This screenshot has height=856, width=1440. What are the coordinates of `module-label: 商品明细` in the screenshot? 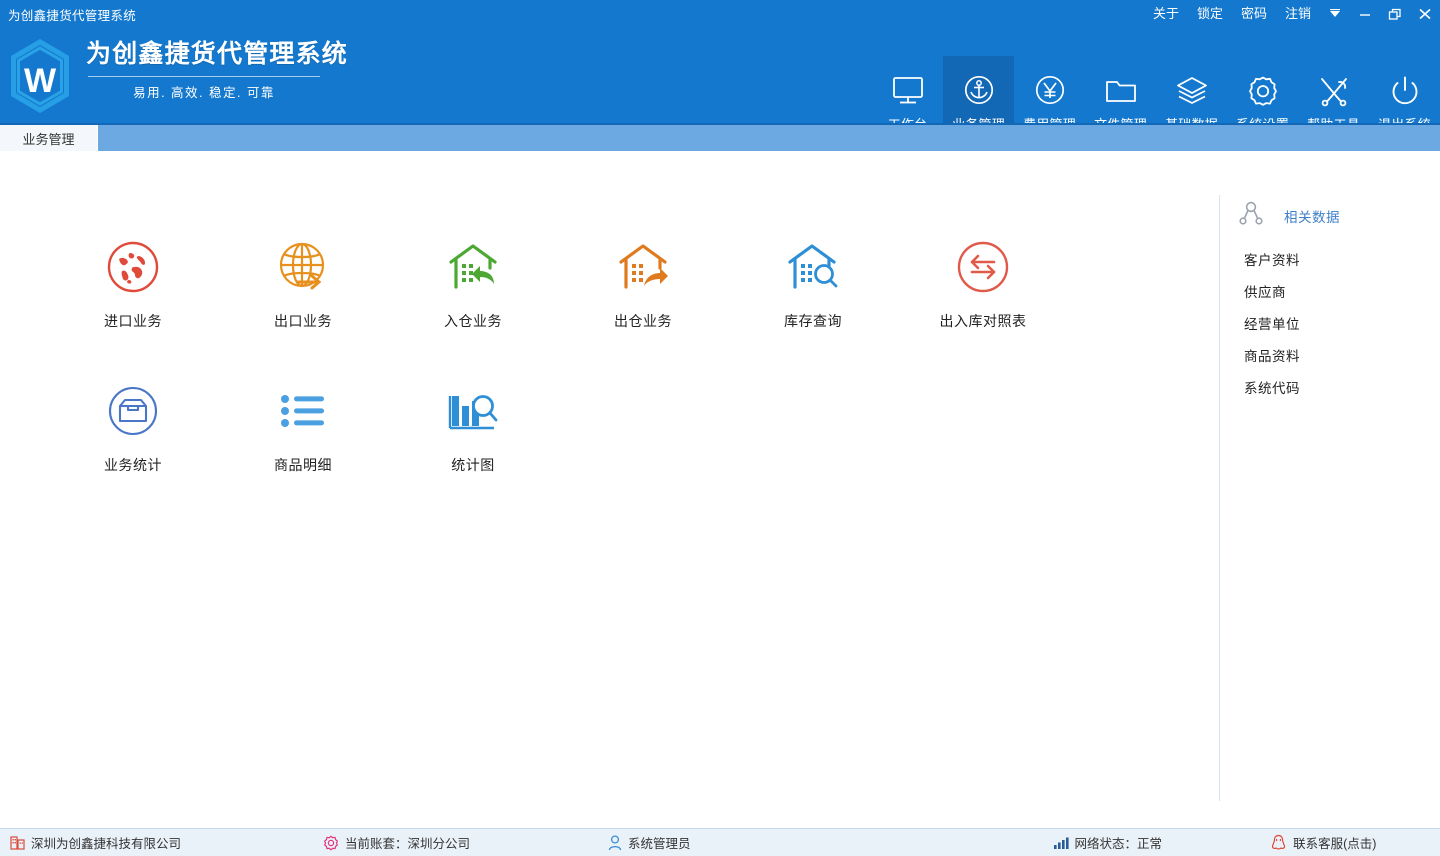 It's located at (303, 465).